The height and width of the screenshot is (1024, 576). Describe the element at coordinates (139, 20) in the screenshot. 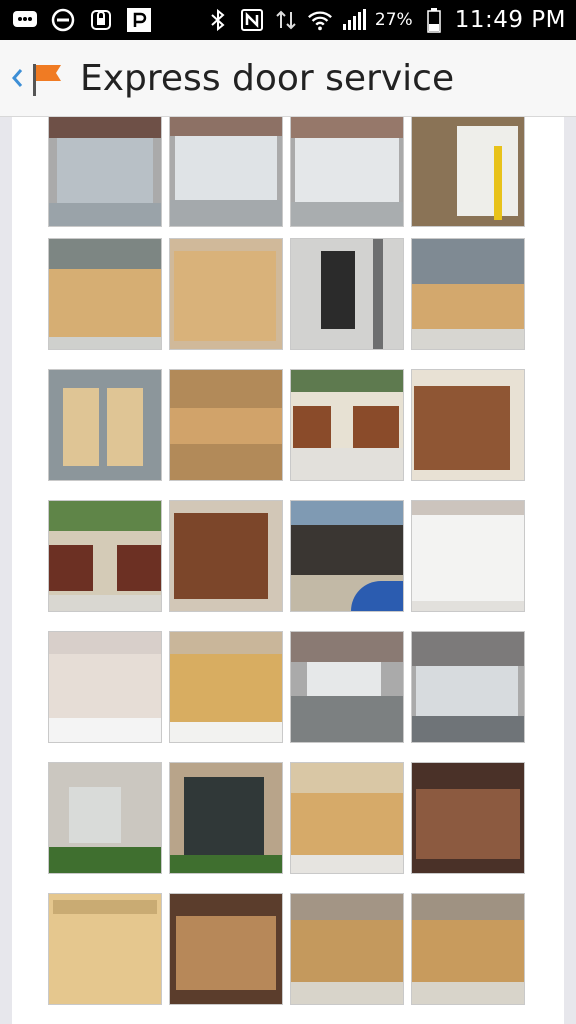

I see `p-app-icon` at that location.